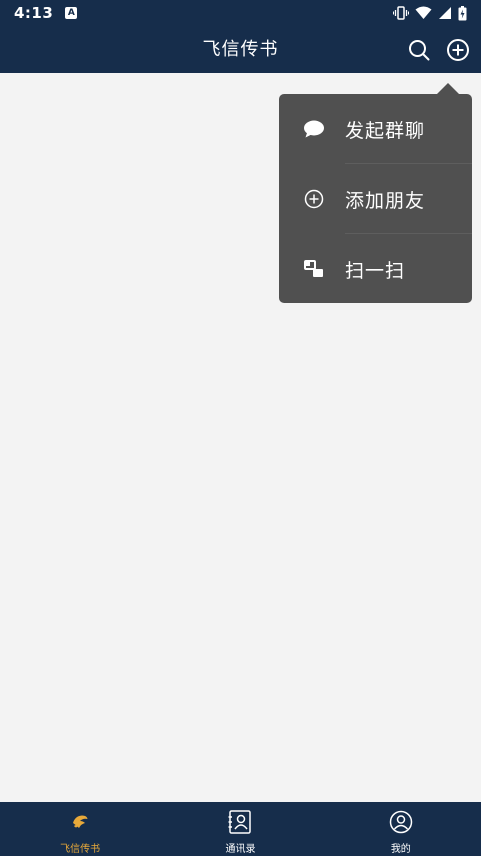  I want to click on contacts-icon, so click(240, 822).